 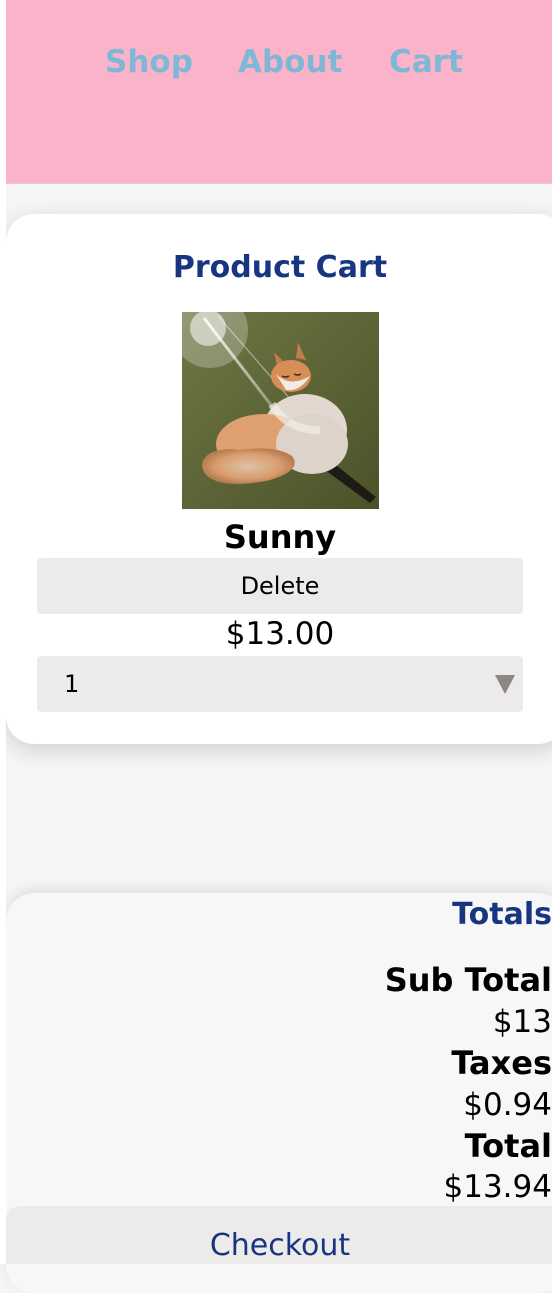 What do you see at coordinates (72, 684) in the screenshot?
I see `quantity-value: 1` at bounding box center [72, 684].